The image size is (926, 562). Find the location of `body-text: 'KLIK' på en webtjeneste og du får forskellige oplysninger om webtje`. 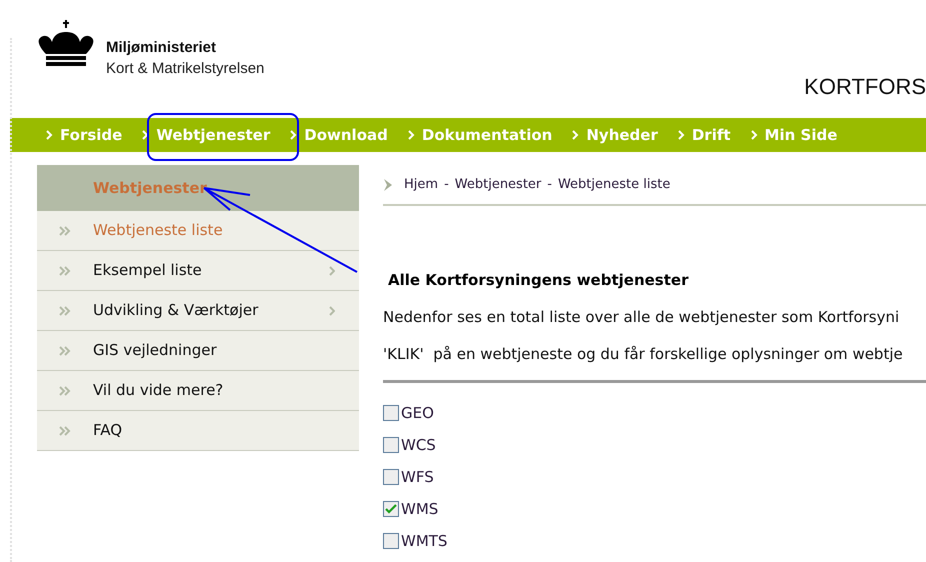

body-text: 'KLIK' på en webtjeneste og du får forskellige oplysninger om webtje is located at coordinates (643, 354).